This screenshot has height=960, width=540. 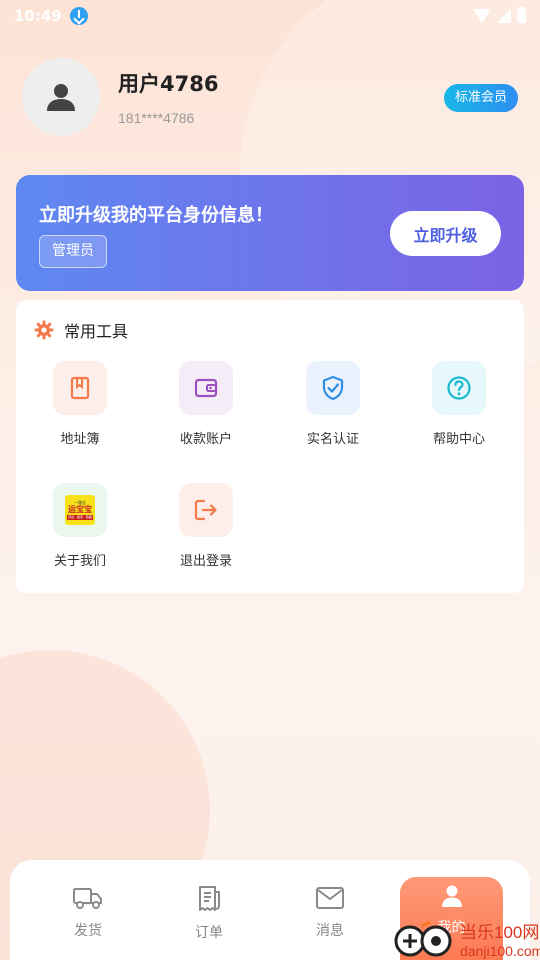 What do you see at coordinates (521, 15) in the screenshot?
I see `battery-icon` at bounding box center [521, 15].